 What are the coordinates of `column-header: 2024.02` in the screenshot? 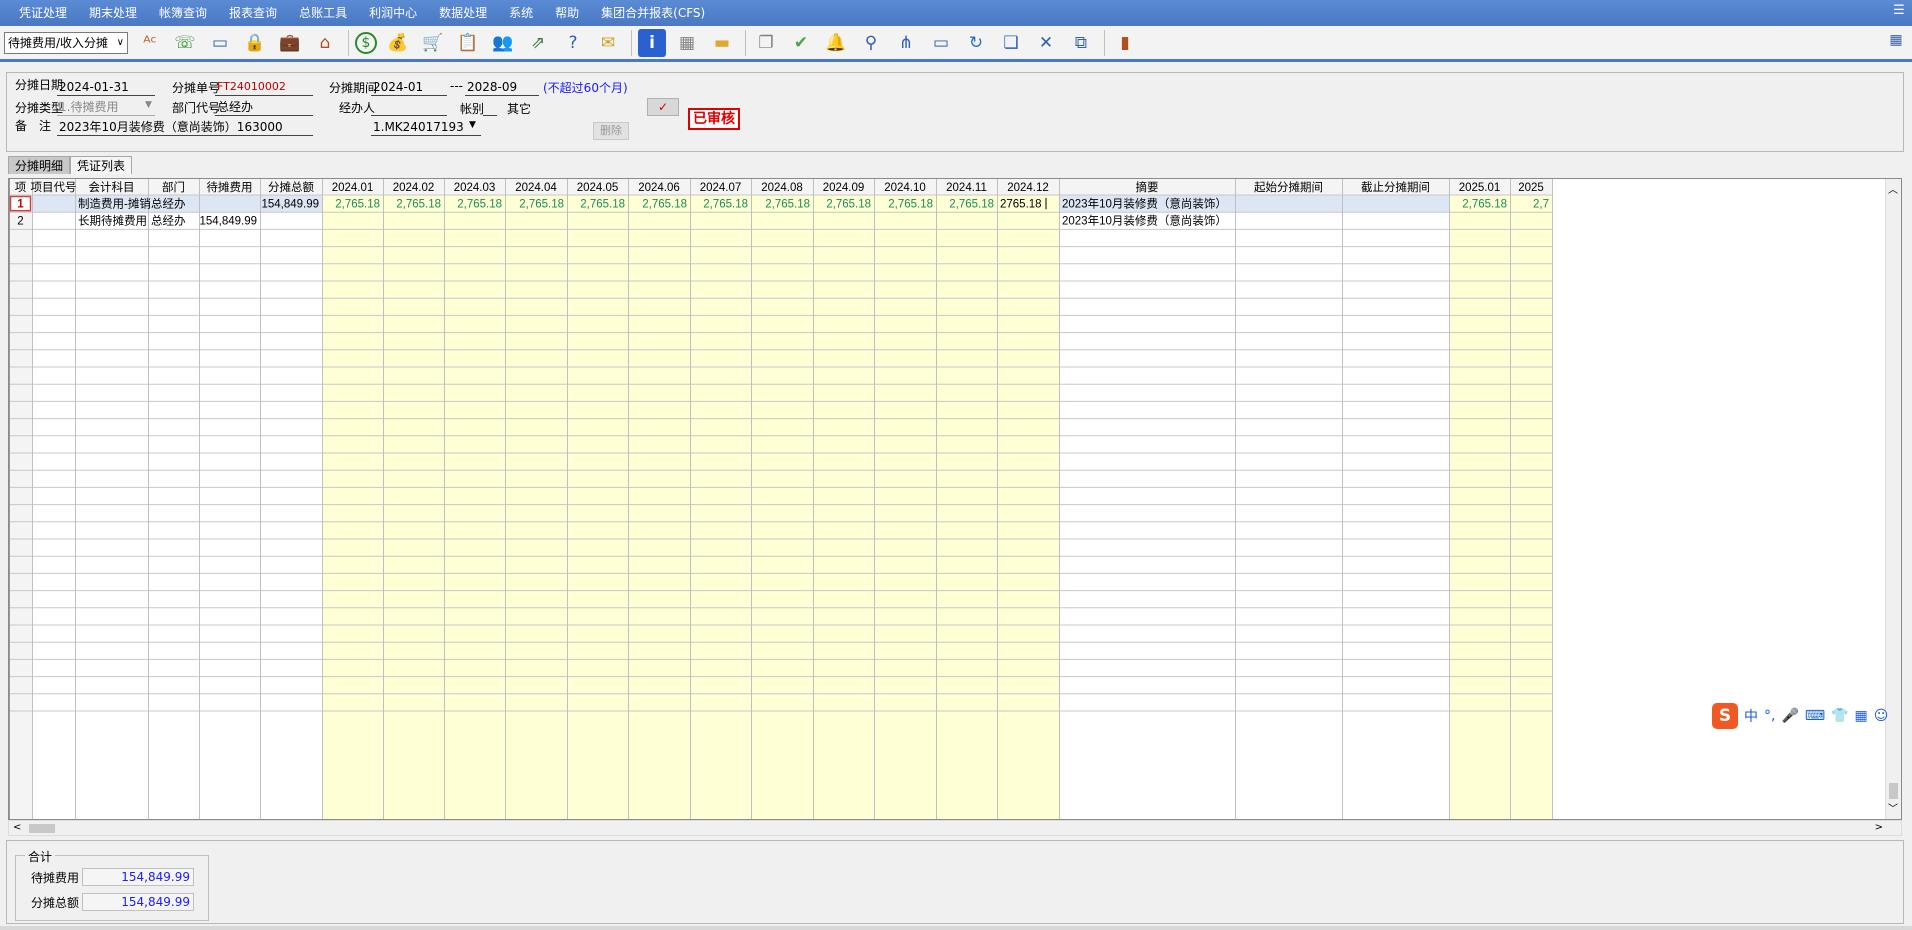 It's located at (414, 188).